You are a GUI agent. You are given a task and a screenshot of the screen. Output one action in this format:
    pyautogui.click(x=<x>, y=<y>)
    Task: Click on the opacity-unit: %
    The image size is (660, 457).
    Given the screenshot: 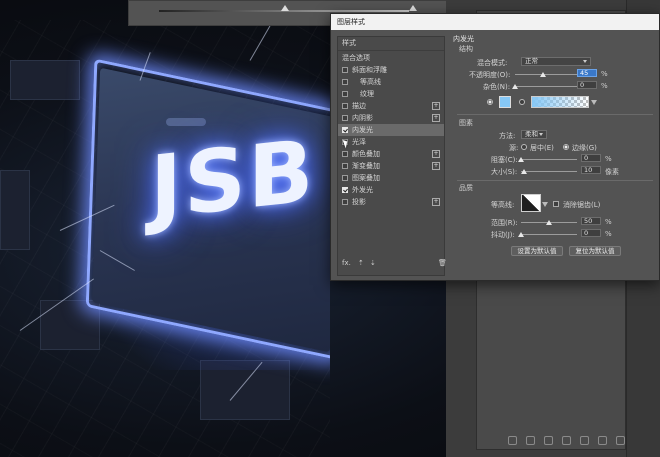 What is the action you would take?
    pyautogui.click(x=604, y=74)
    